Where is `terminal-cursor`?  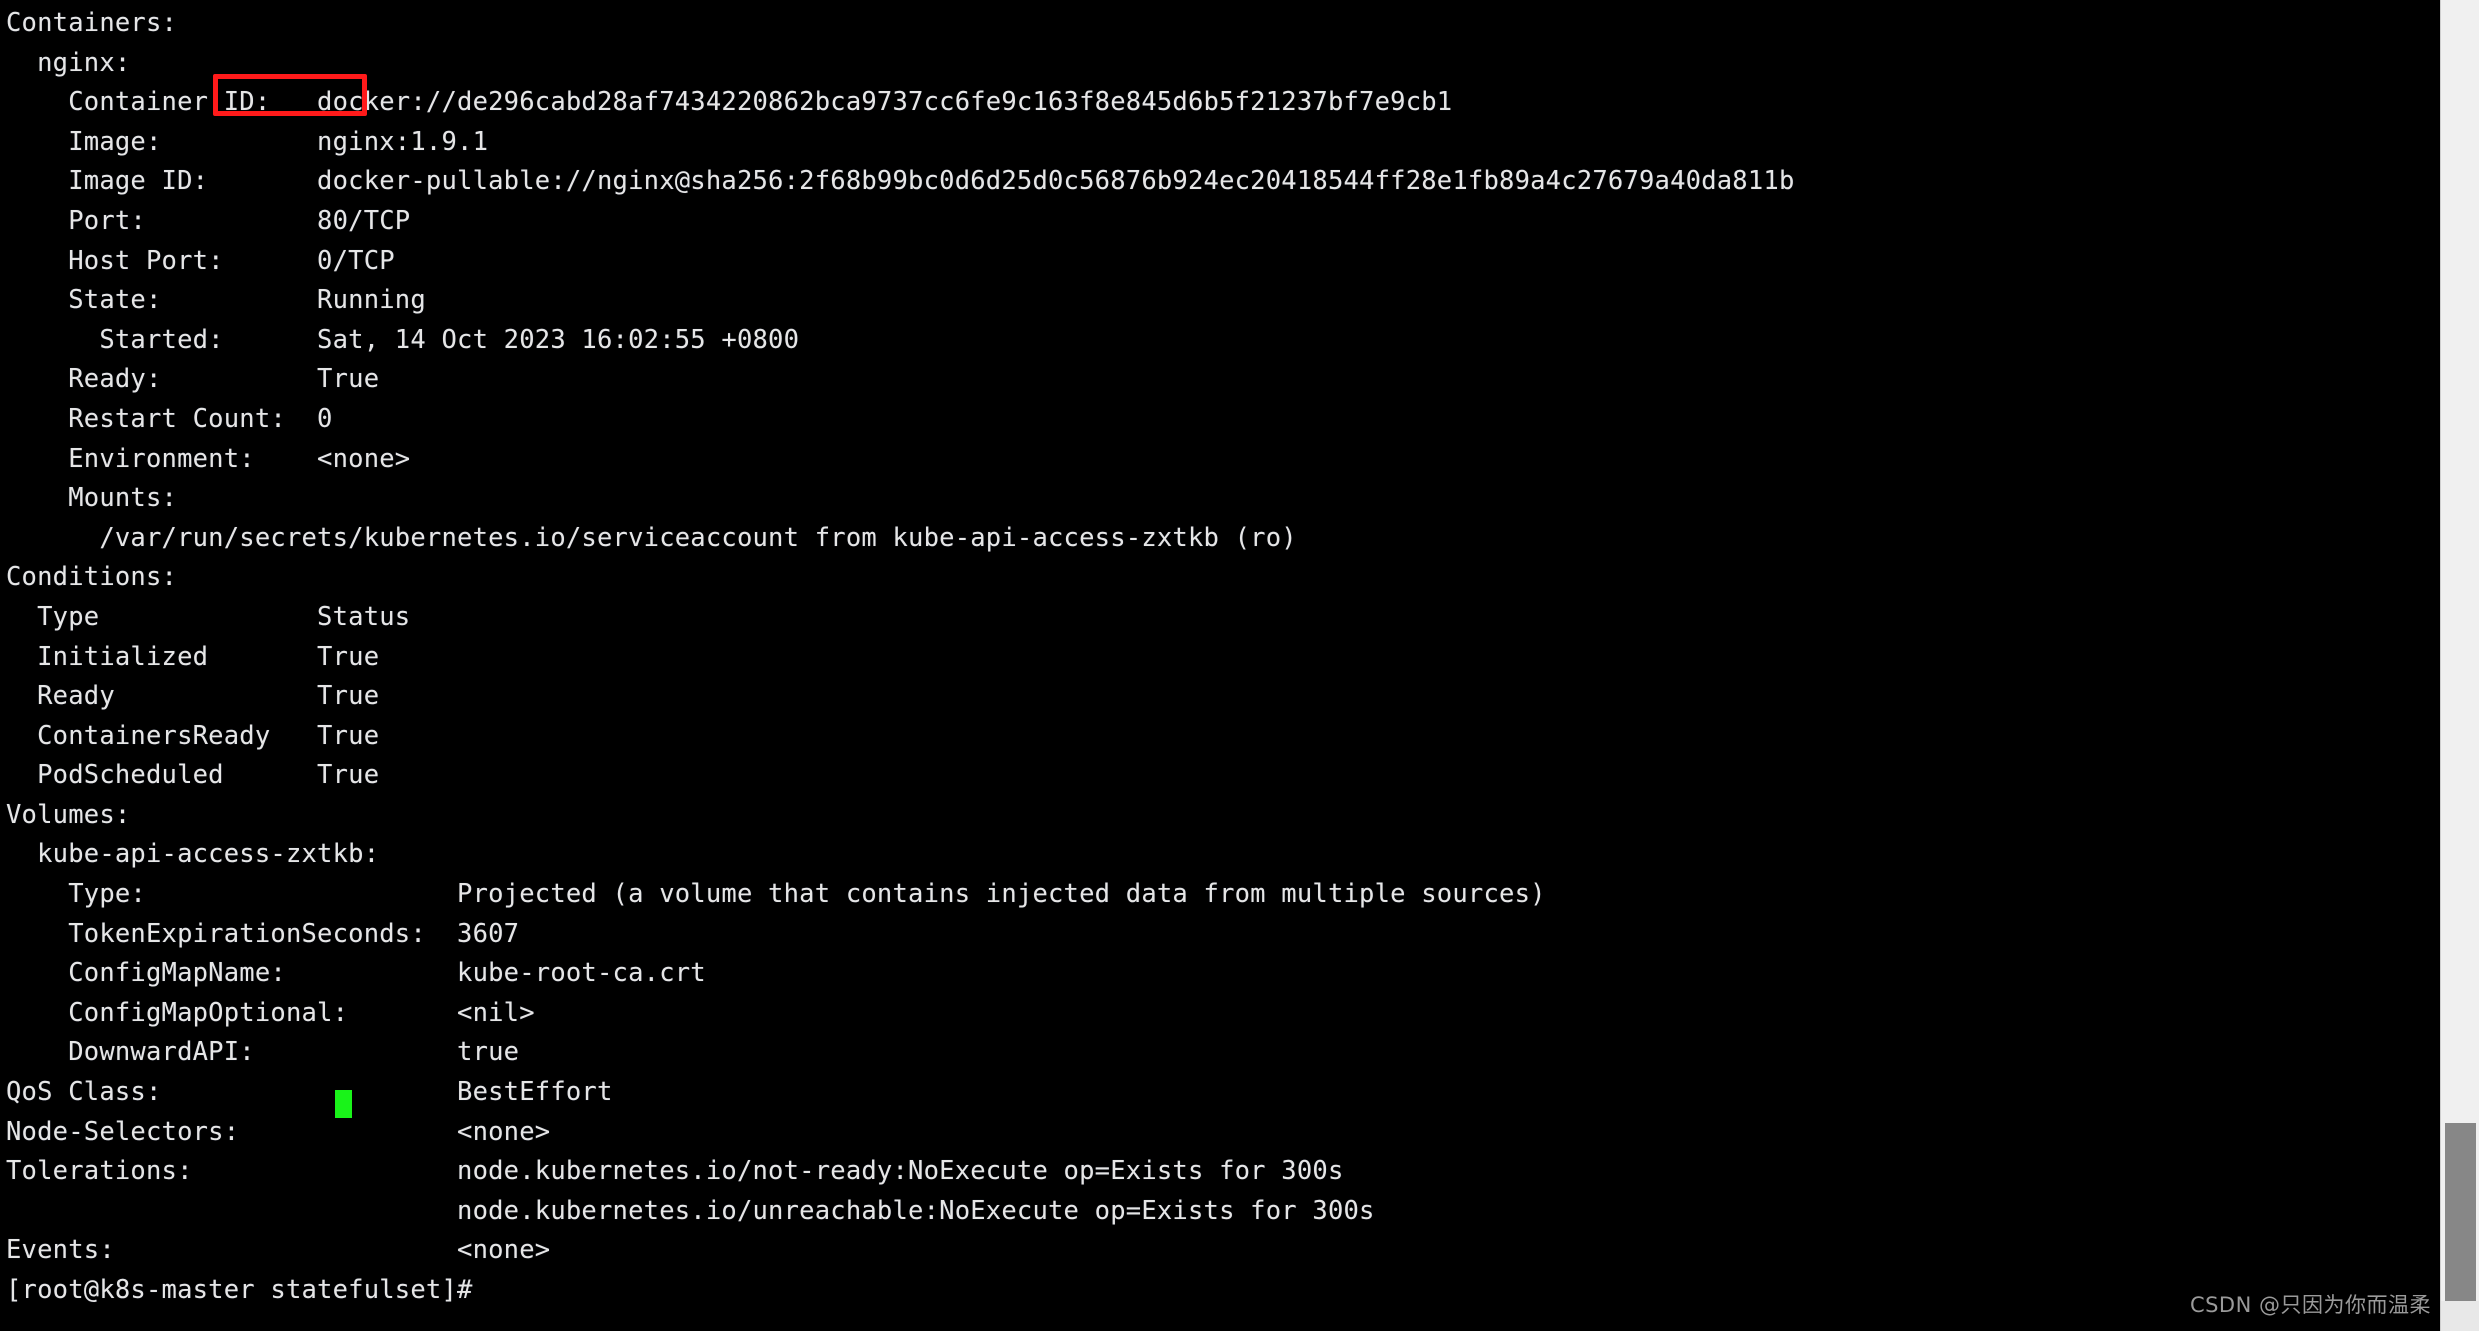 terminal-cursor is located at coordinates (343, 1104).